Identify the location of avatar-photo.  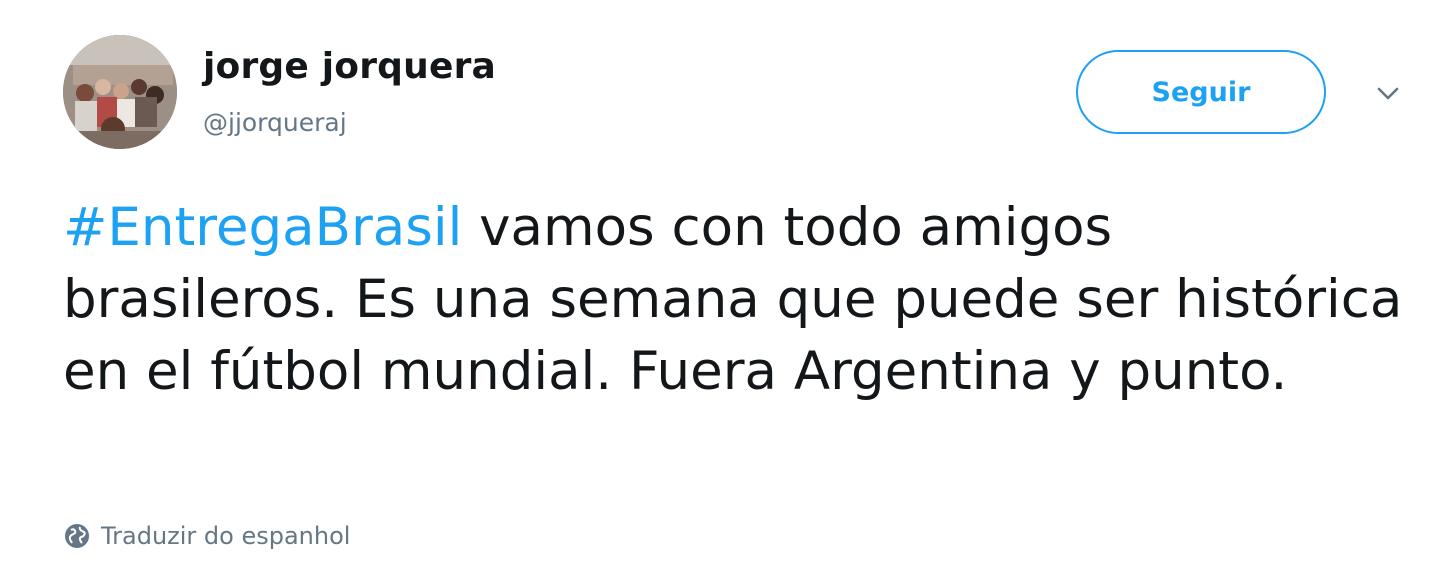
(120, 92).